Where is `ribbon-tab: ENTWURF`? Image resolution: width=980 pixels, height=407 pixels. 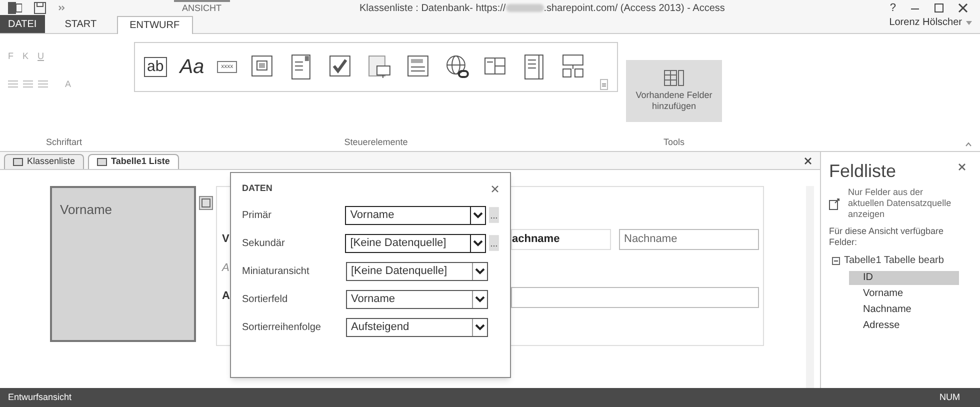 ribbon-tab: ENTWURF is located at coordinates (154, 25).